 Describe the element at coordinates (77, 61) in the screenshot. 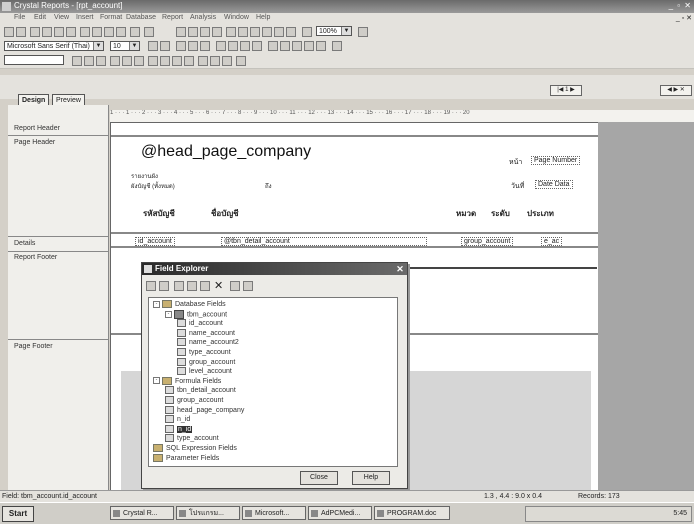

I see `insert-field-icon` at that location.